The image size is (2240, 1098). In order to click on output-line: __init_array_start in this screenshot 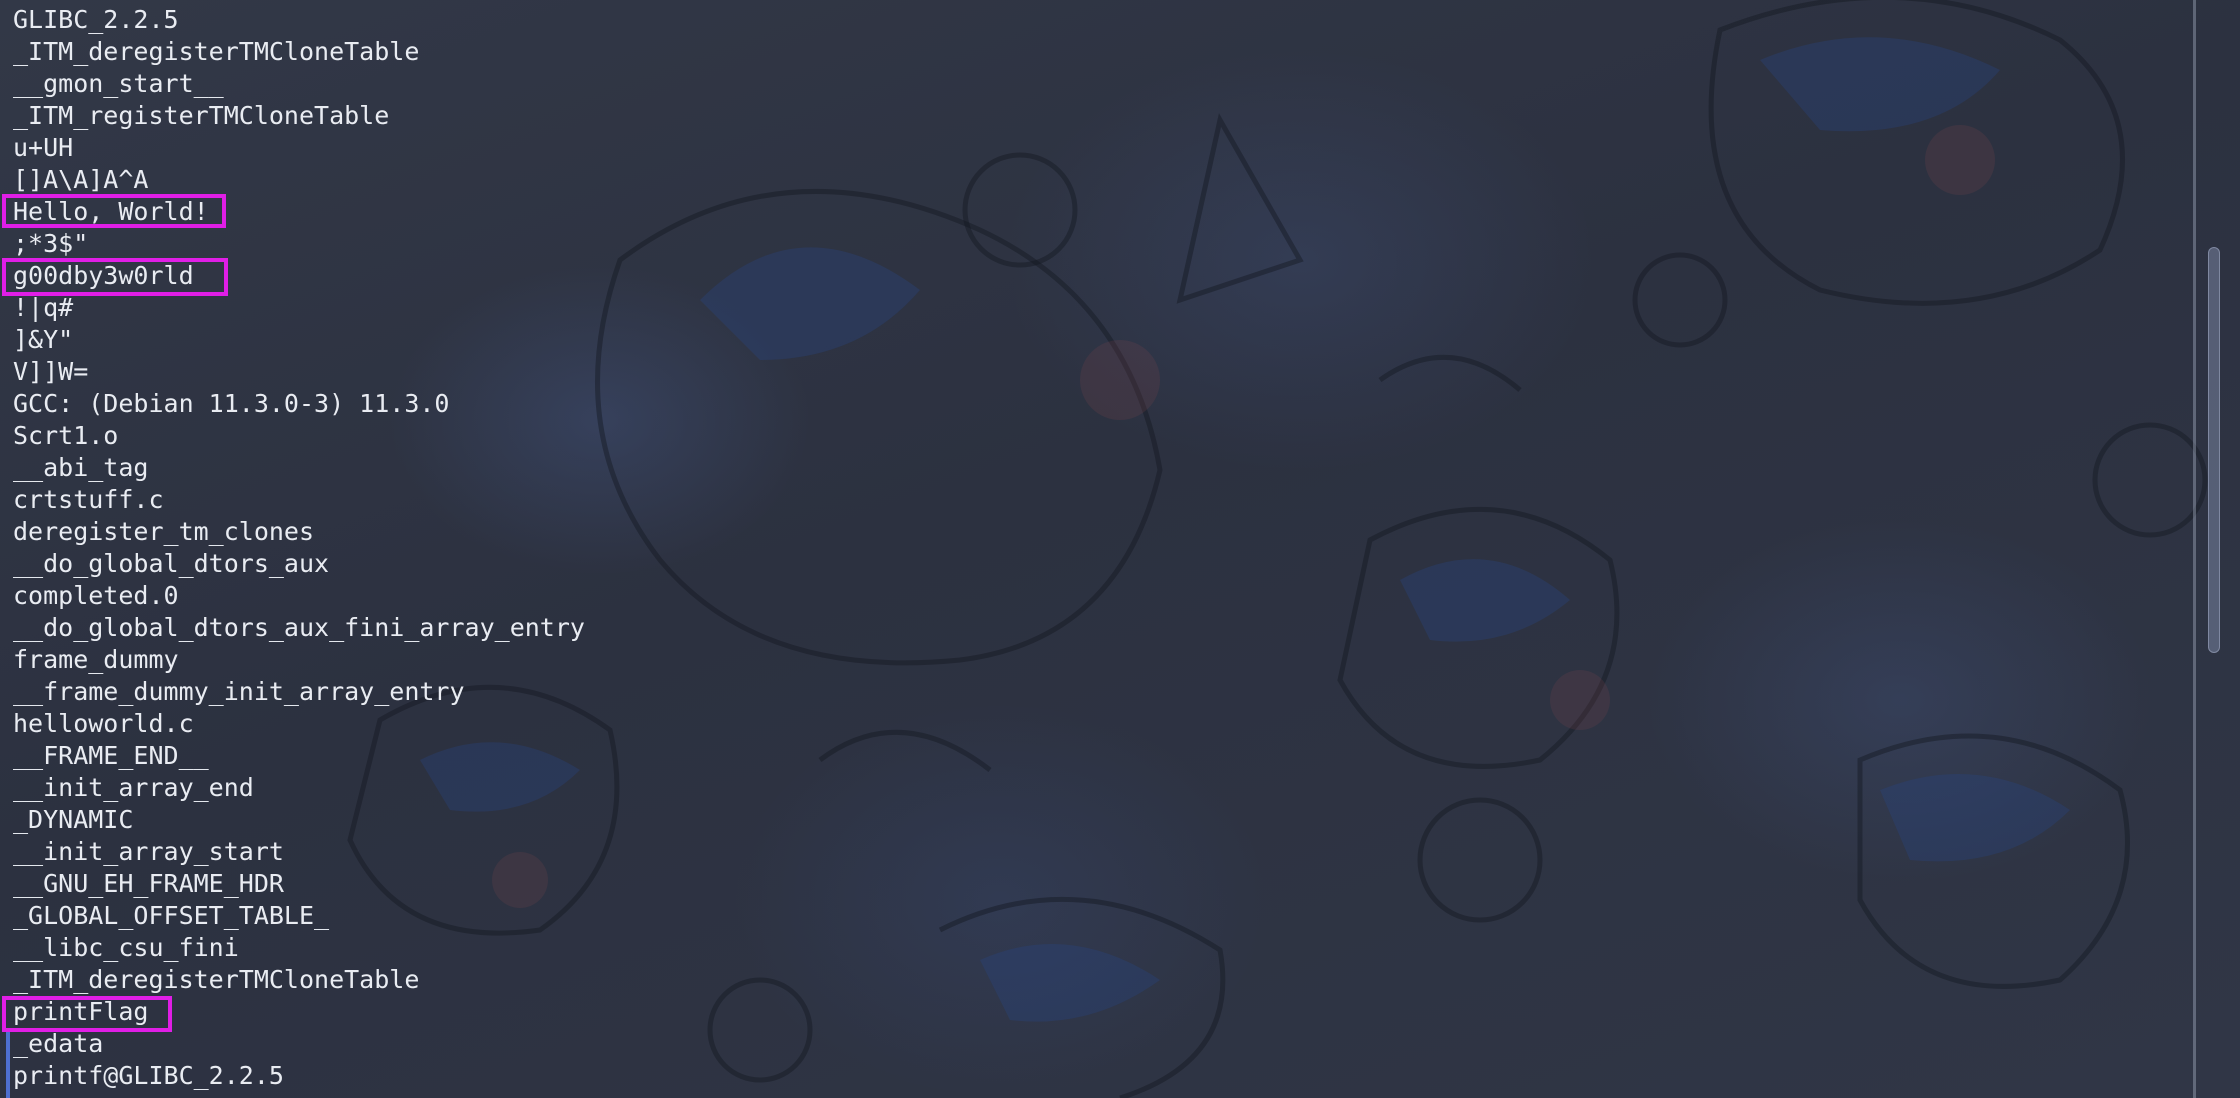, I will do `click(148, 851)`.